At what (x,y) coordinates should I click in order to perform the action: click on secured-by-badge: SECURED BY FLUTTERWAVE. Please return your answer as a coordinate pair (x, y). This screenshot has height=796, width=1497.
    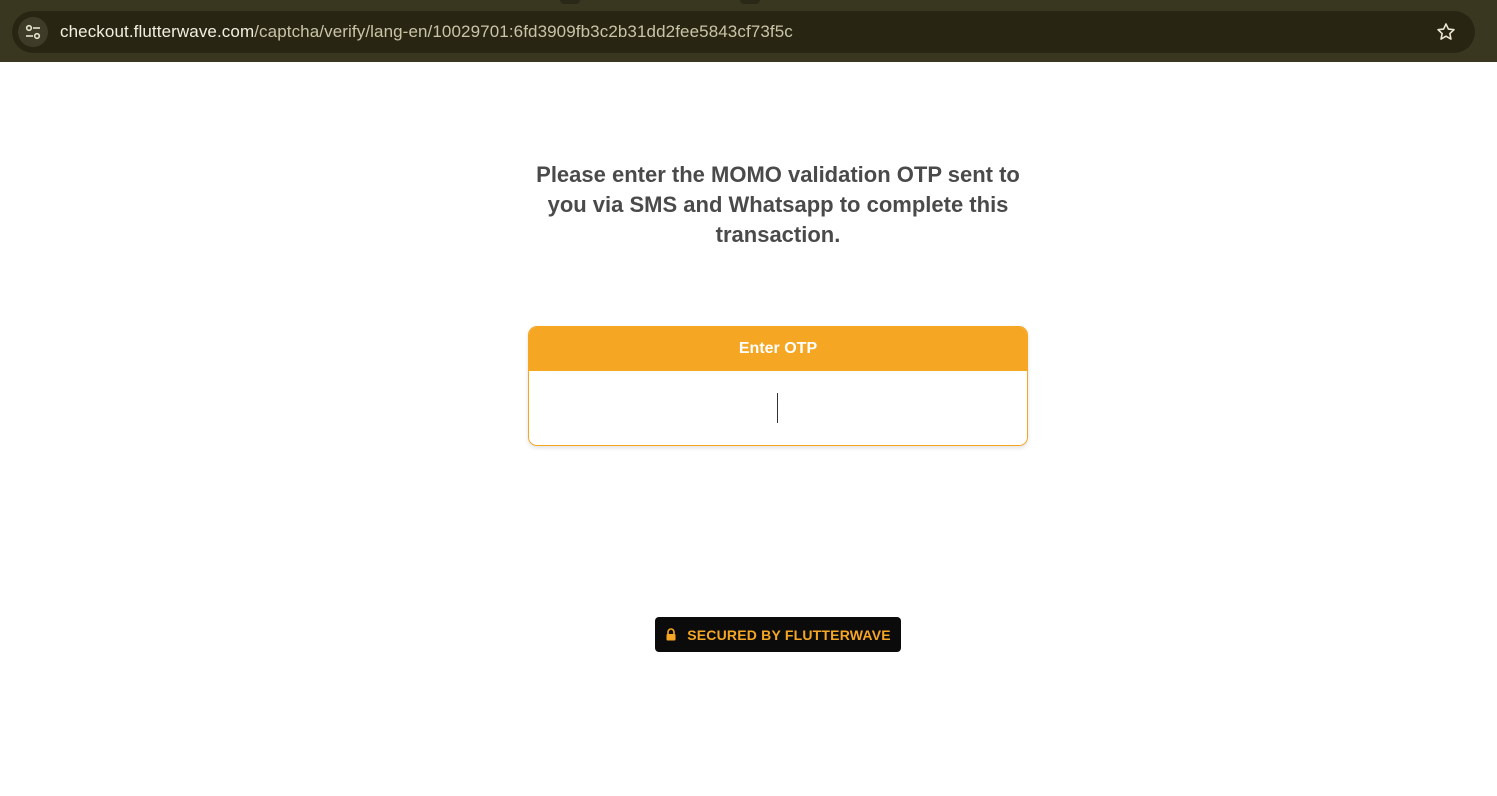
    Looking at the image, I should click on (778, 634).